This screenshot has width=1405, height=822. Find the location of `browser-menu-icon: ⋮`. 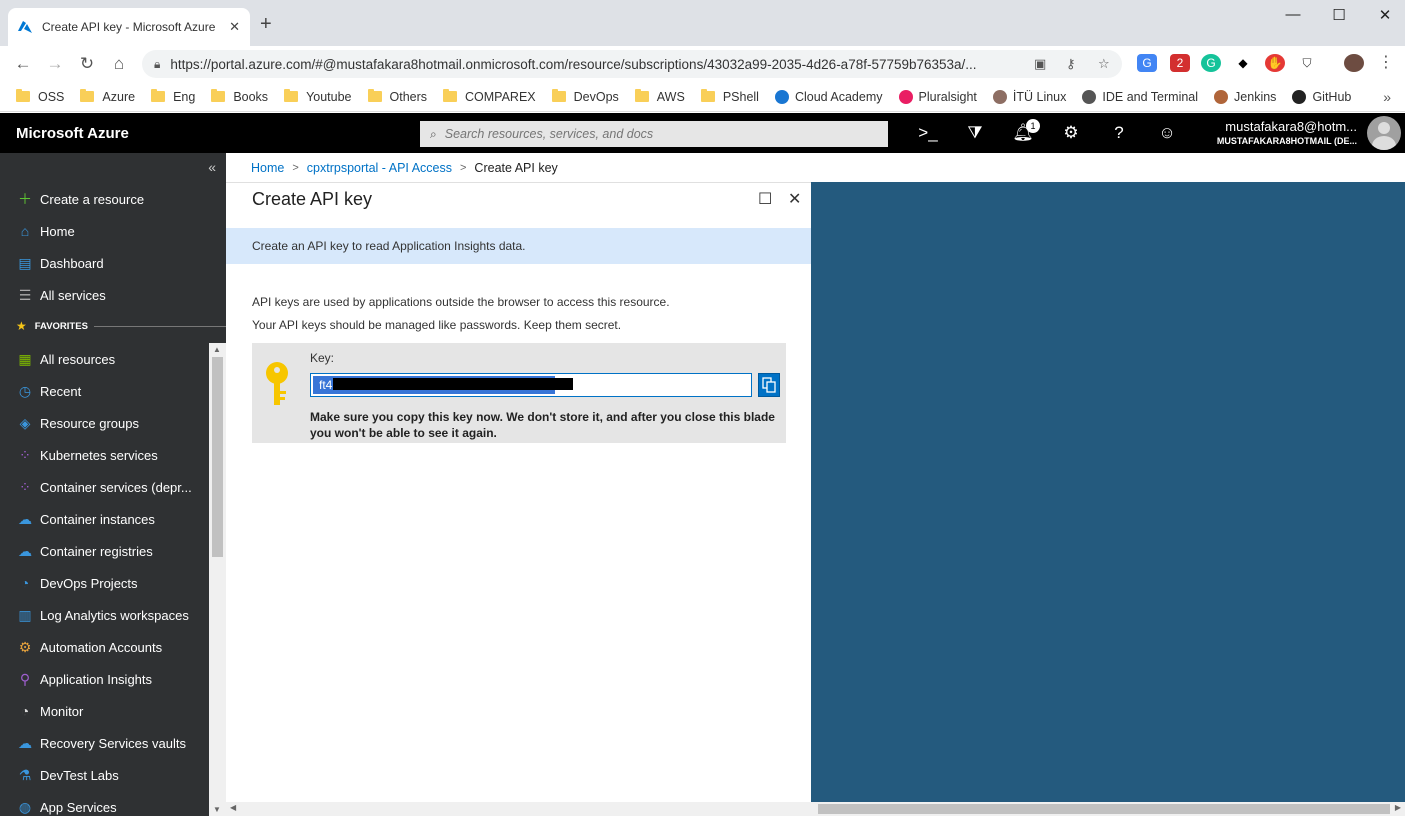

browser-menu-icon: ⋮ is located at coordinates (1386, 63).